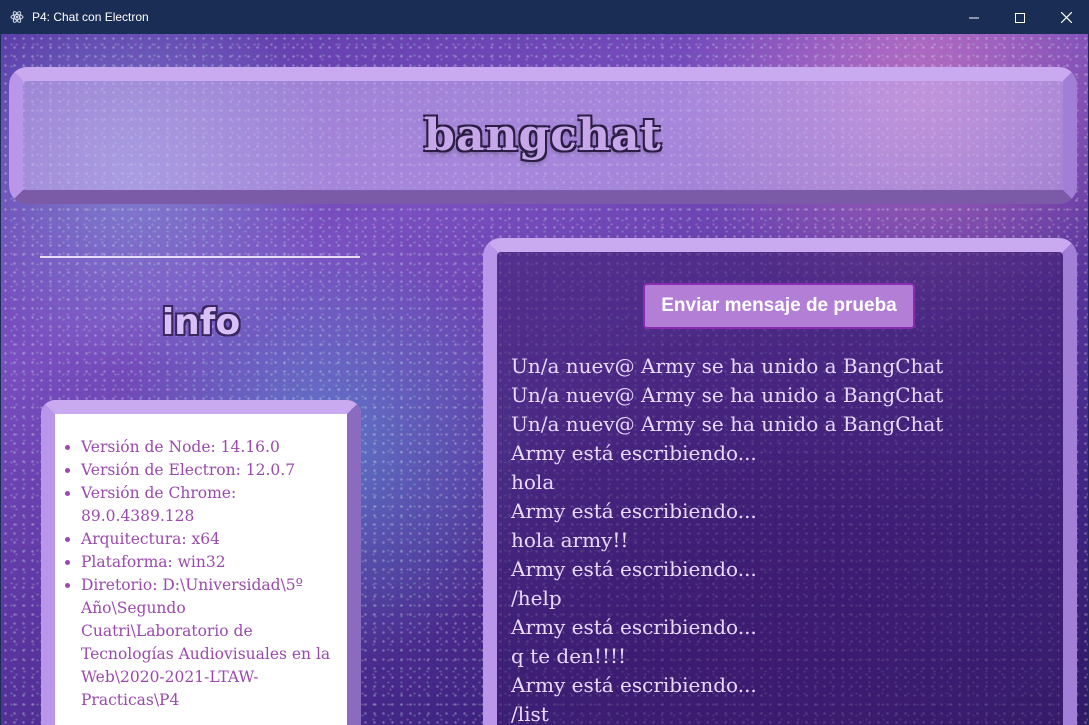  What do you see at coordinates (90, 17) in the screenshot?
I see `window-title: P4: Chat con Electron` at bounding box center [90, 17].